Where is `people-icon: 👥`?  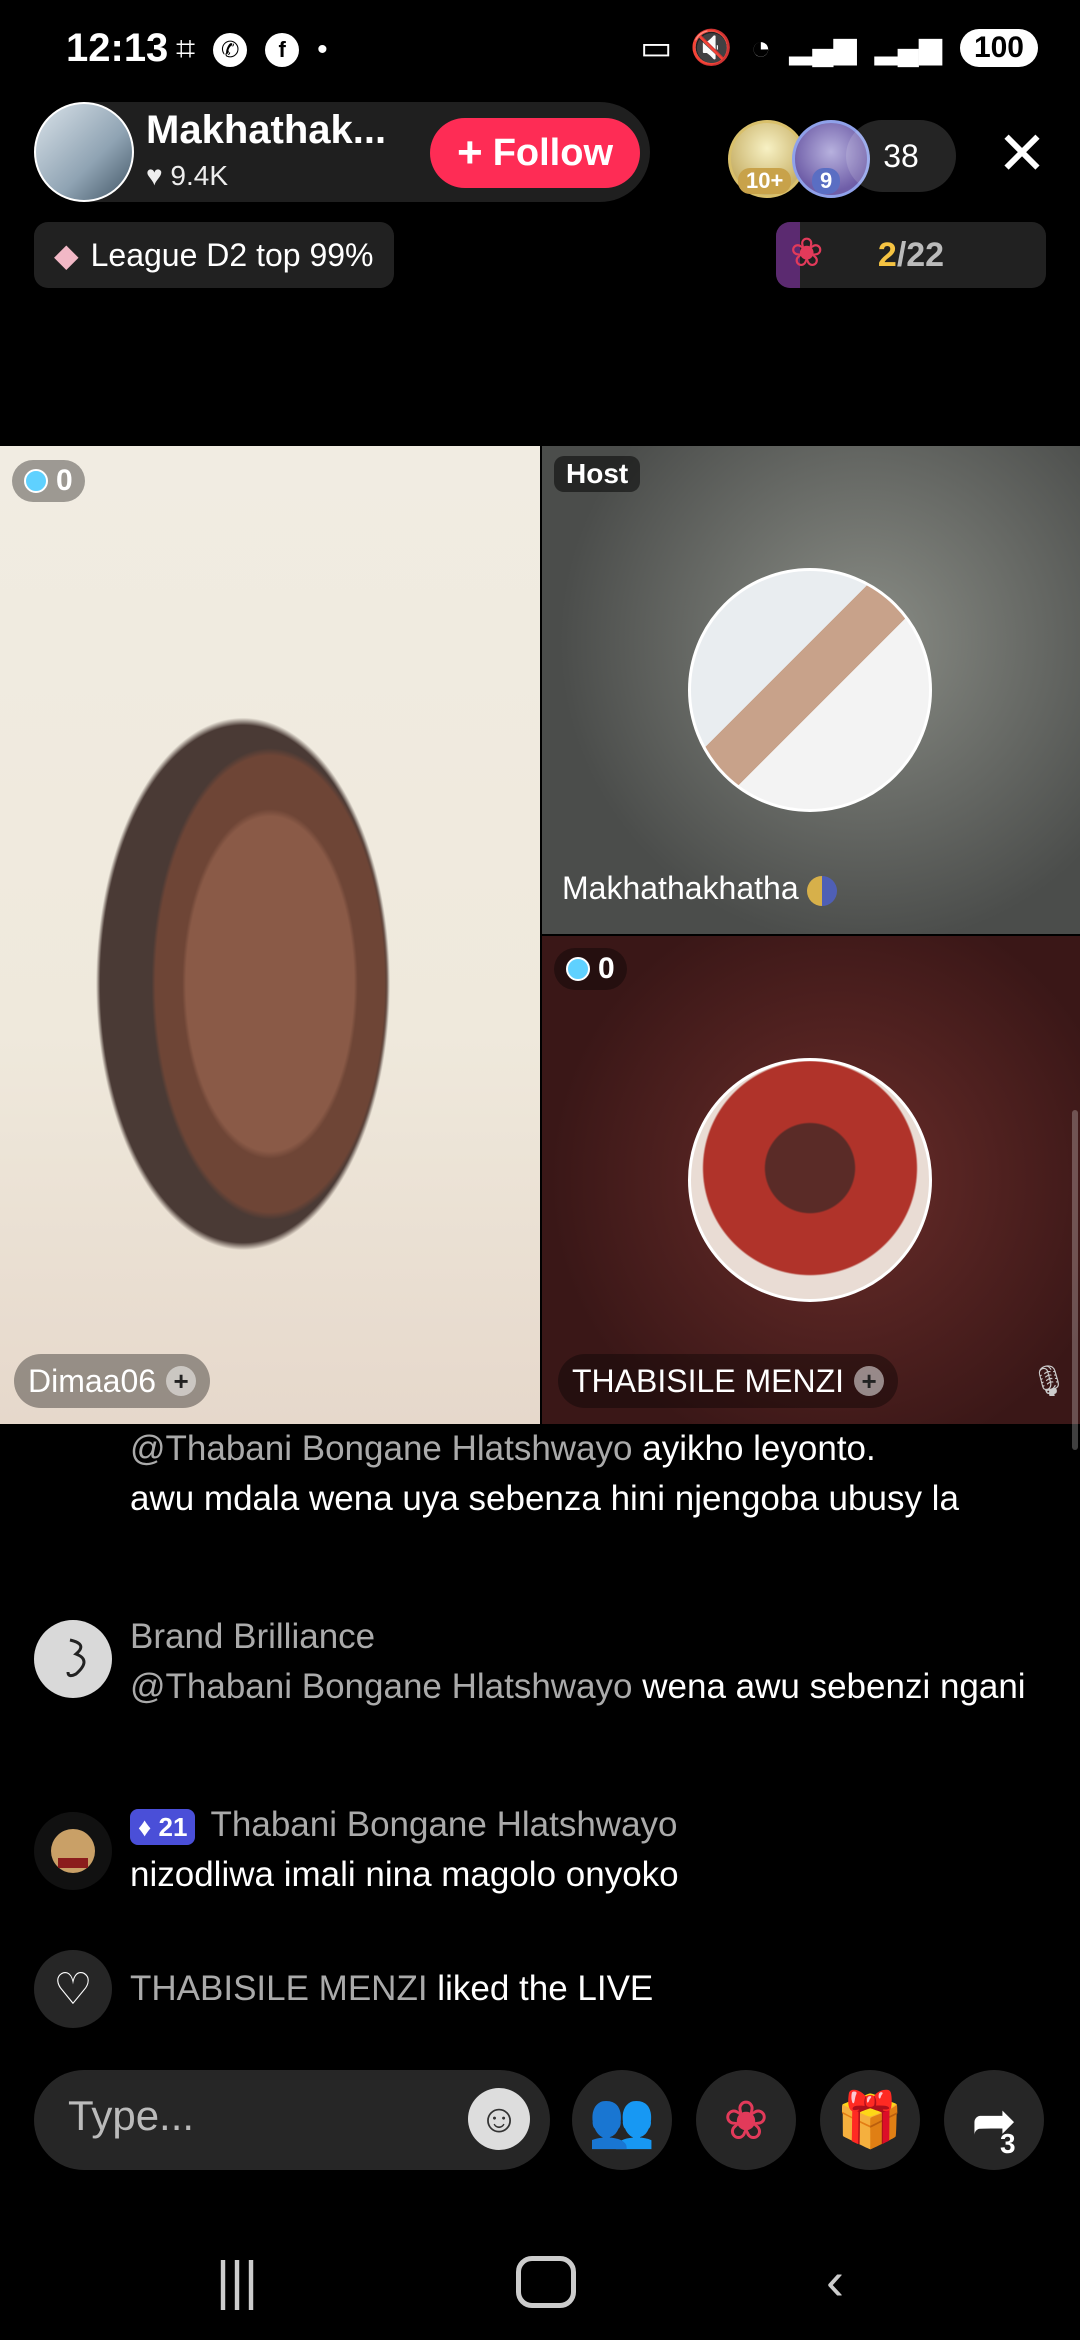
people-icon: 👥 is located at coordinates (622, 2119).